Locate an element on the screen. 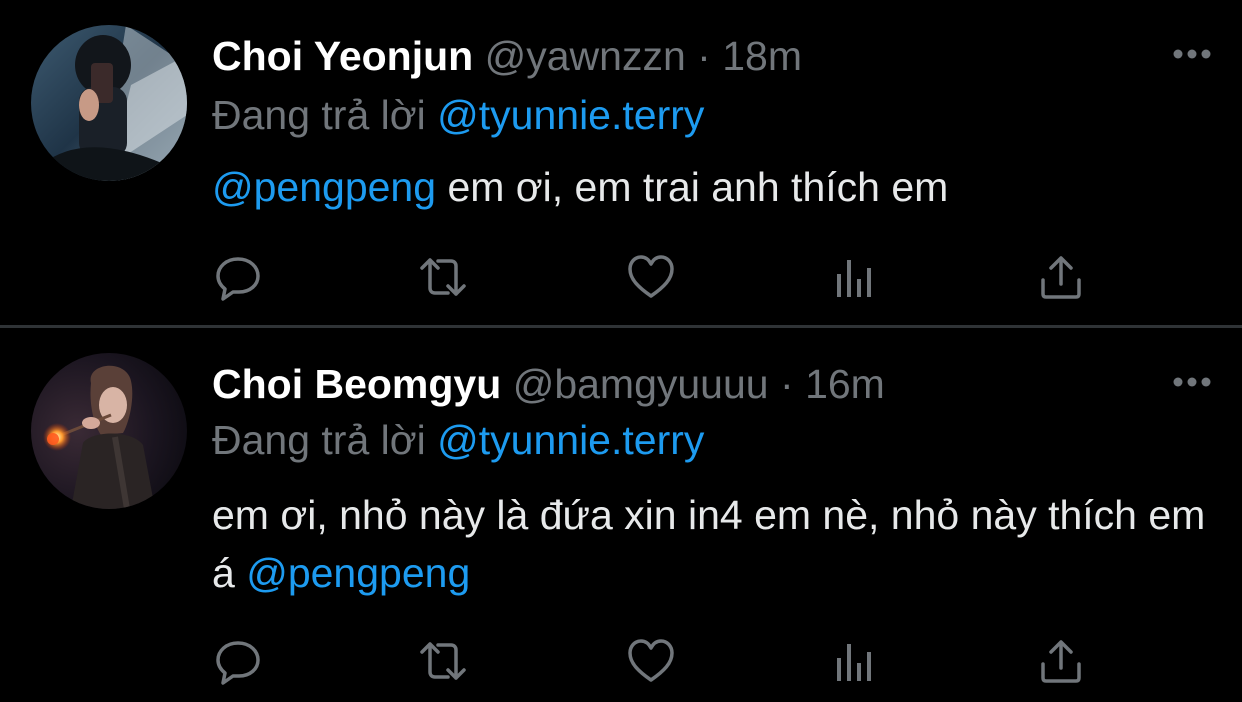  display-name: Choi Beomgyu is located at coordinates (356, 384).